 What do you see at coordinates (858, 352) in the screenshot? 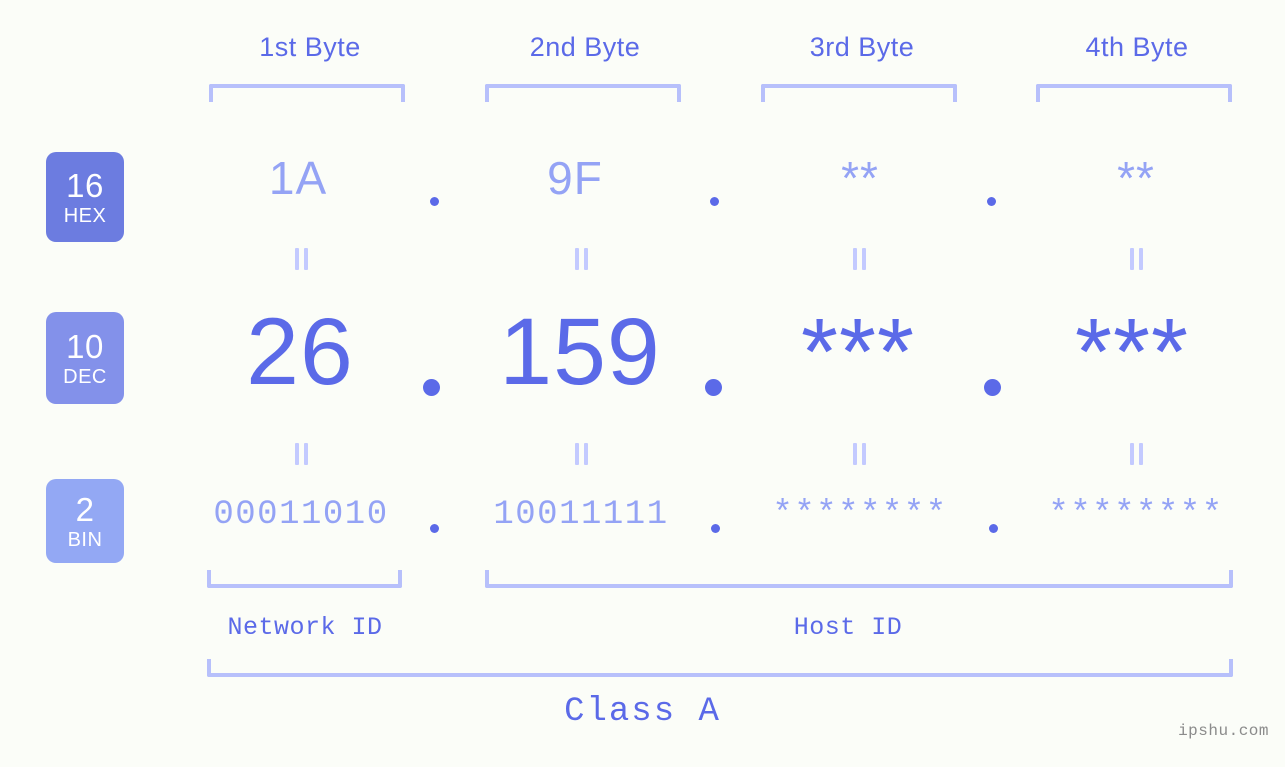
I see `dec-byte-3: ***` at bounding box center [858, 352].